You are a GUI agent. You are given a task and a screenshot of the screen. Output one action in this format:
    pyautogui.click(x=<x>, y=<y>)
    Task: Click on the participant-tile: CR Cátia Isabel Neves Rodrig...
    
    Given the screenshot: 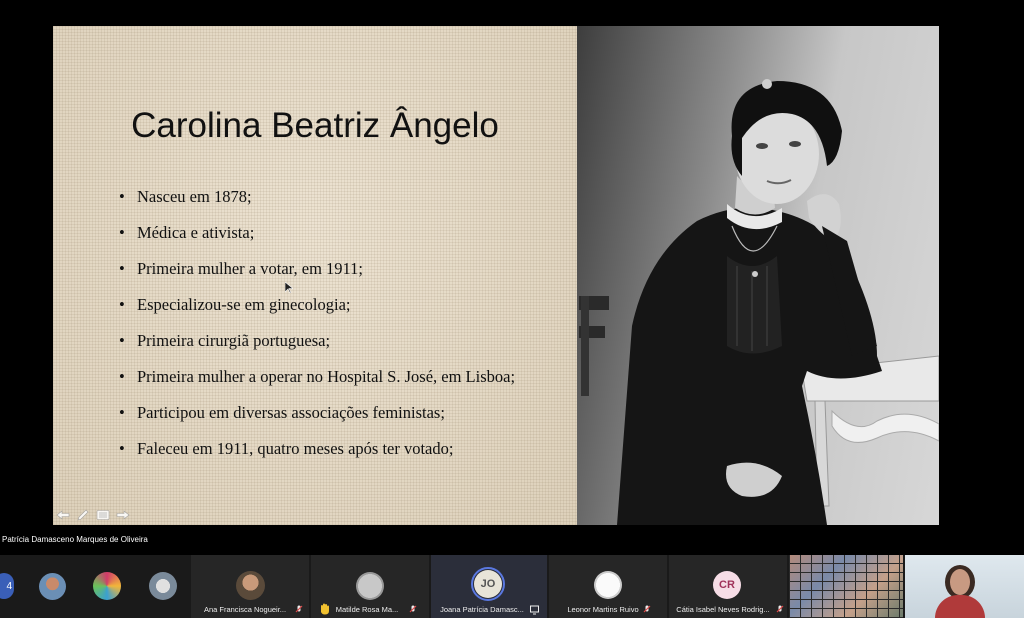 What is the action you would take?
    pyautogui.click(x=728, y=586)
    